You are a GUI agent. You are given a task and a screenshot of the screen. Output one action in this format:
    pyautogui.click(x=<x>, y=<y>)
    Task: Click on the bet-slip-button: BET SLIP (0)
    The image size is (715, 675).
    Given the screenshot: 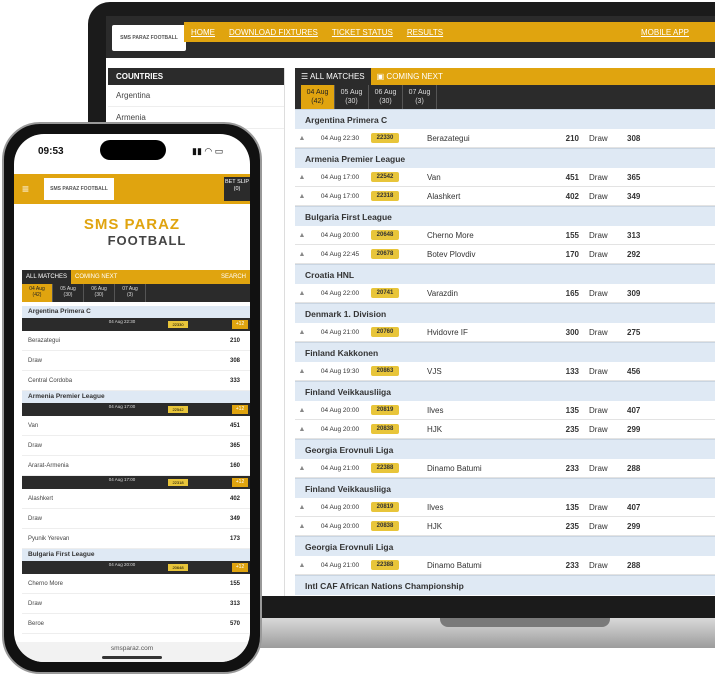 What is the action you would take?
    pyautogui.click(x=237, y=189)
    